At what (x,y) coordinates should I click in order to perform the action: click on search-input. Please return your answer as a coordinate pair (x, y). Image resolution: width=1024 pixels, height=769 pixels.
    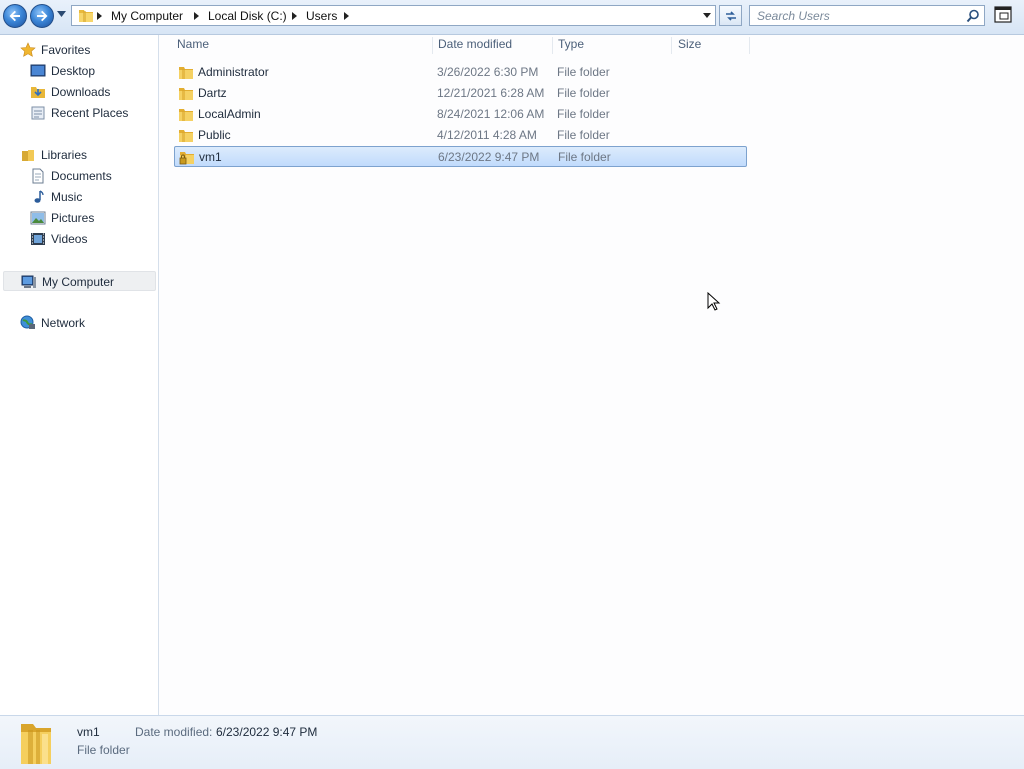
    Looking at the image, I should click on (858, 15).